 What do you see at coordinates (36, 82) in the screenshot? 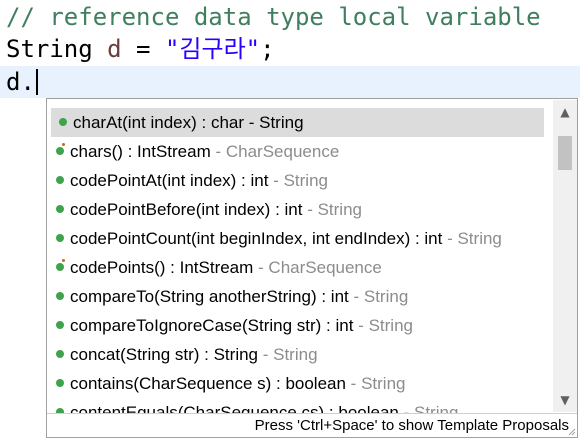
I see `text-caret` at bounding box center [36, 82].